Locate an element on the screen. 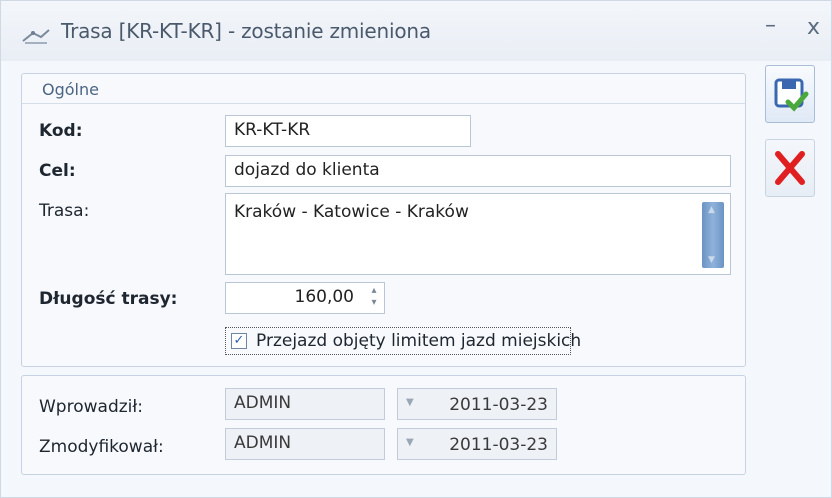  panel-general-header: Ogólne is located at coordinates (383, 89).